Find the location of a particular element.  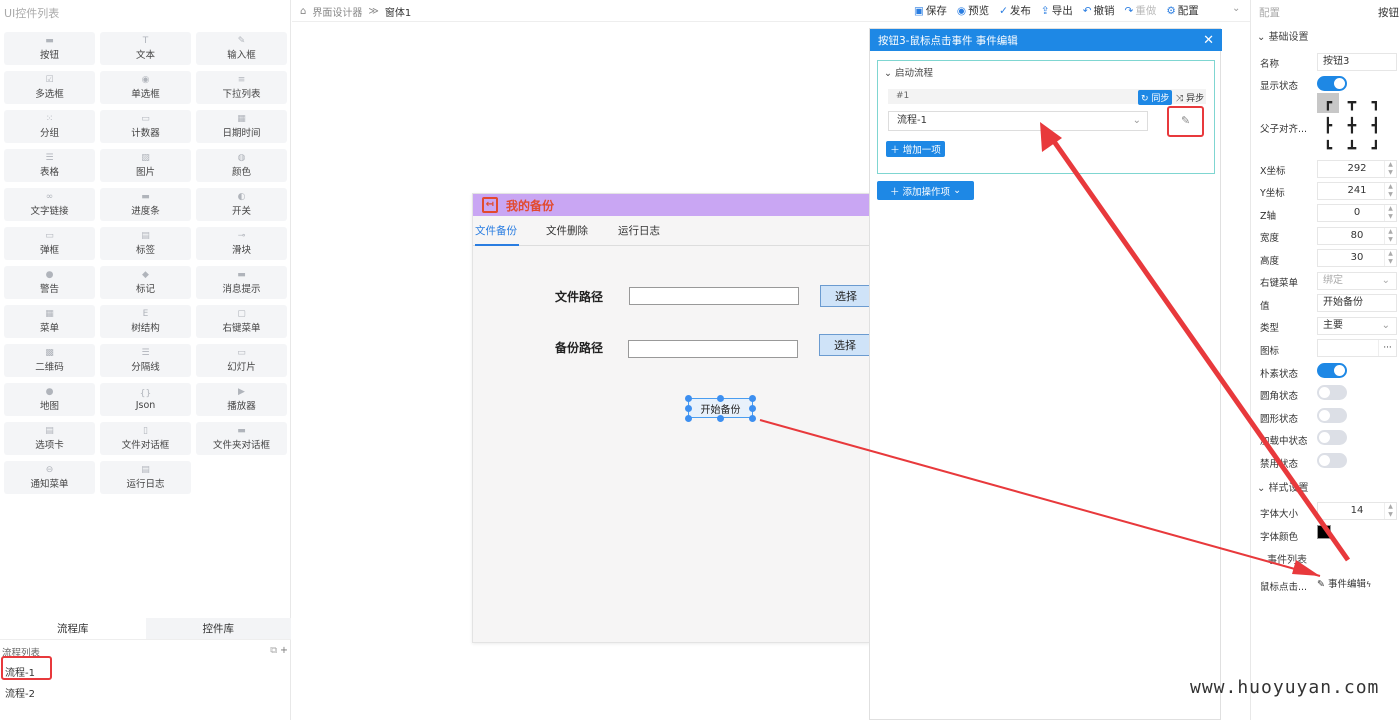

watermark: www.huoyuyan.com is located at coordinates (1285, 687).